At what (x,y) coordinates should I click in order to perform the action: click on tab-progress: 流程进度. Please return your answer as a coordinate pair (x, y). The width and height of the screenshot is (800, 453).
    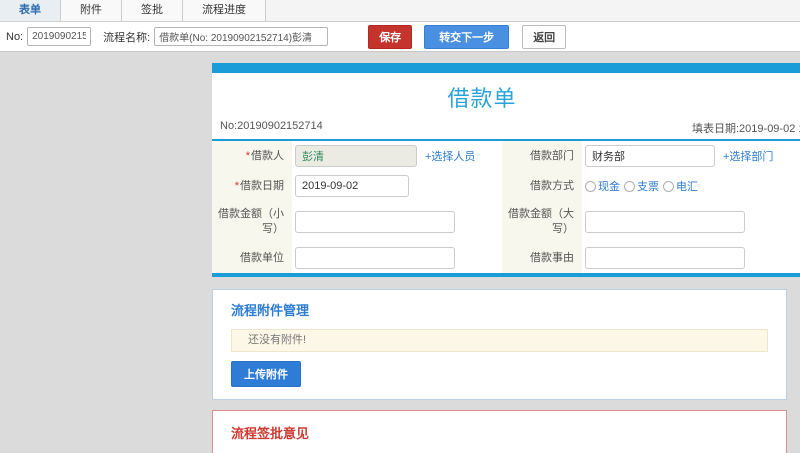
    Looking at the image, I should click on (224, 10).